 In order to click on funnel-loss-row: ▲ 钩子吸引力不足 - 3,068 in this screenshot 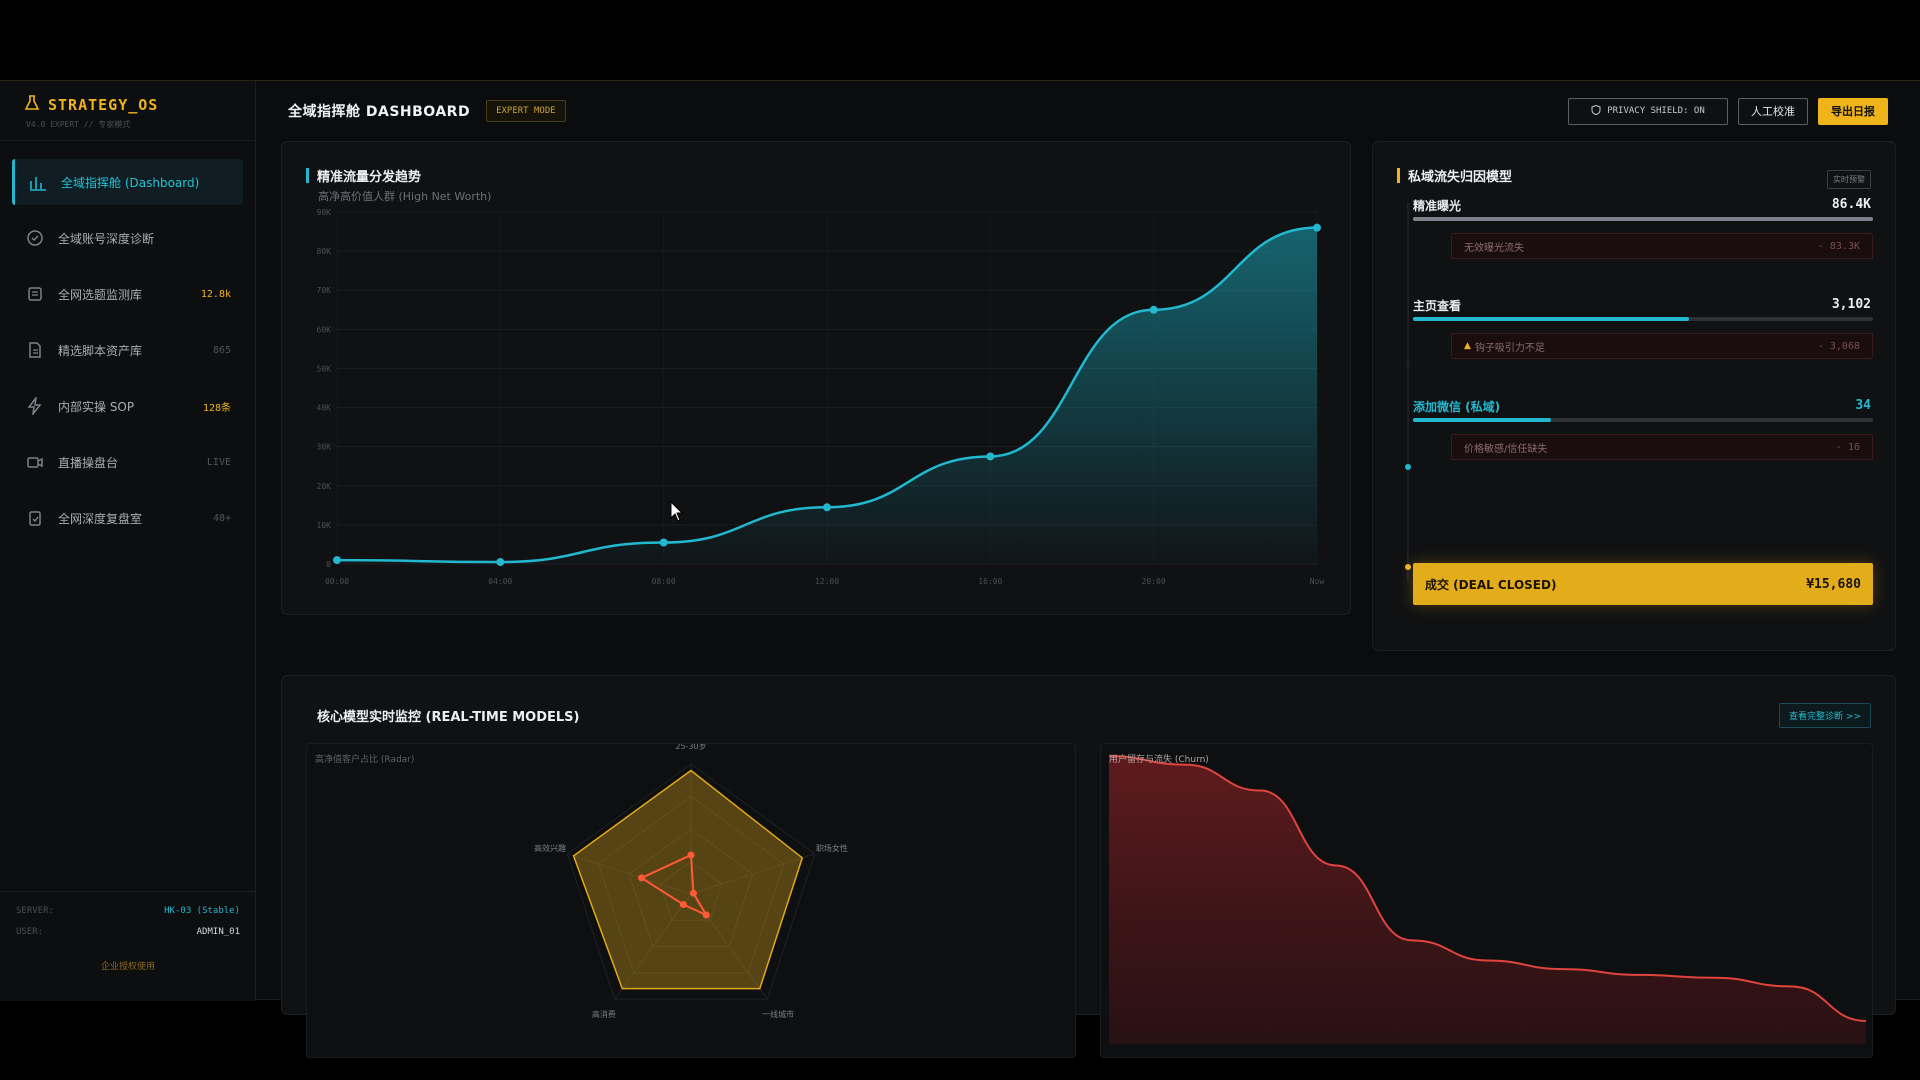, I will do `click(1662, 346)`.